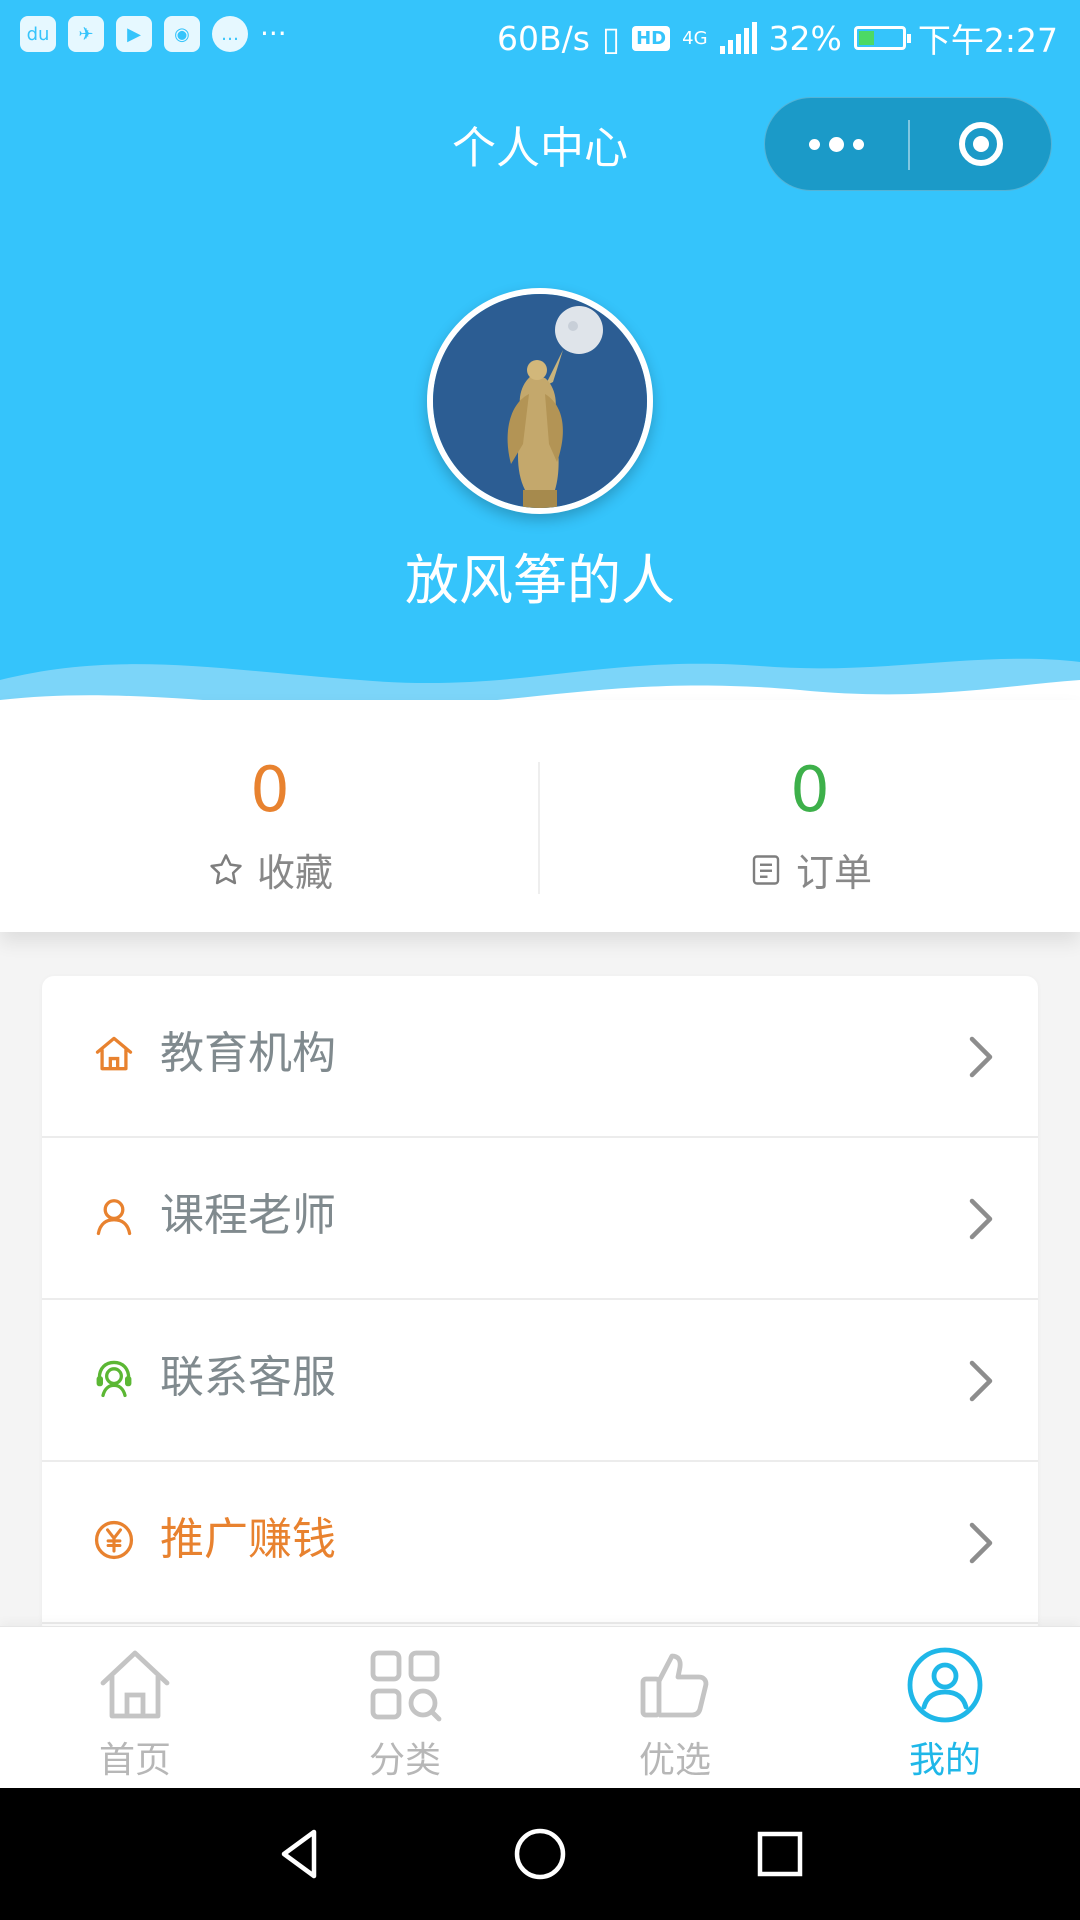  I want to click on menu-item-education-institution: 教育机构, so click(540, 1057).